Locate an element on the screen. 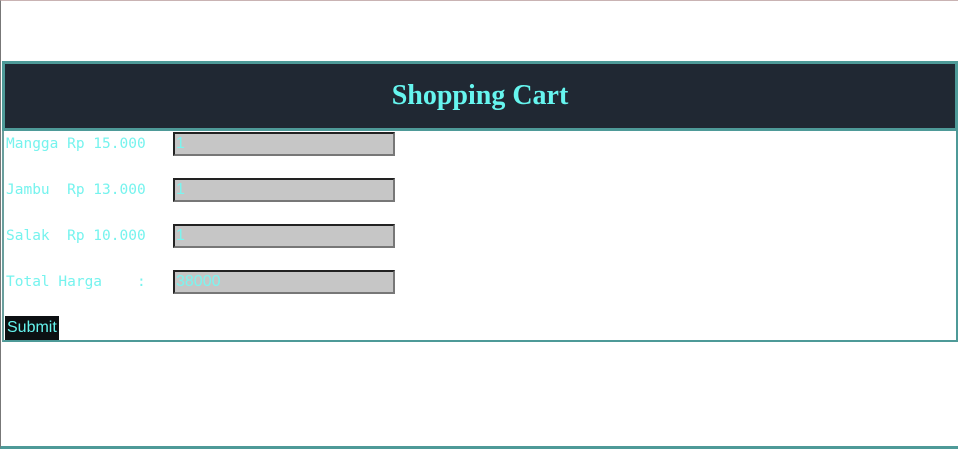  quantity-input-mangga: 1 is located at coordinates (284, 144).